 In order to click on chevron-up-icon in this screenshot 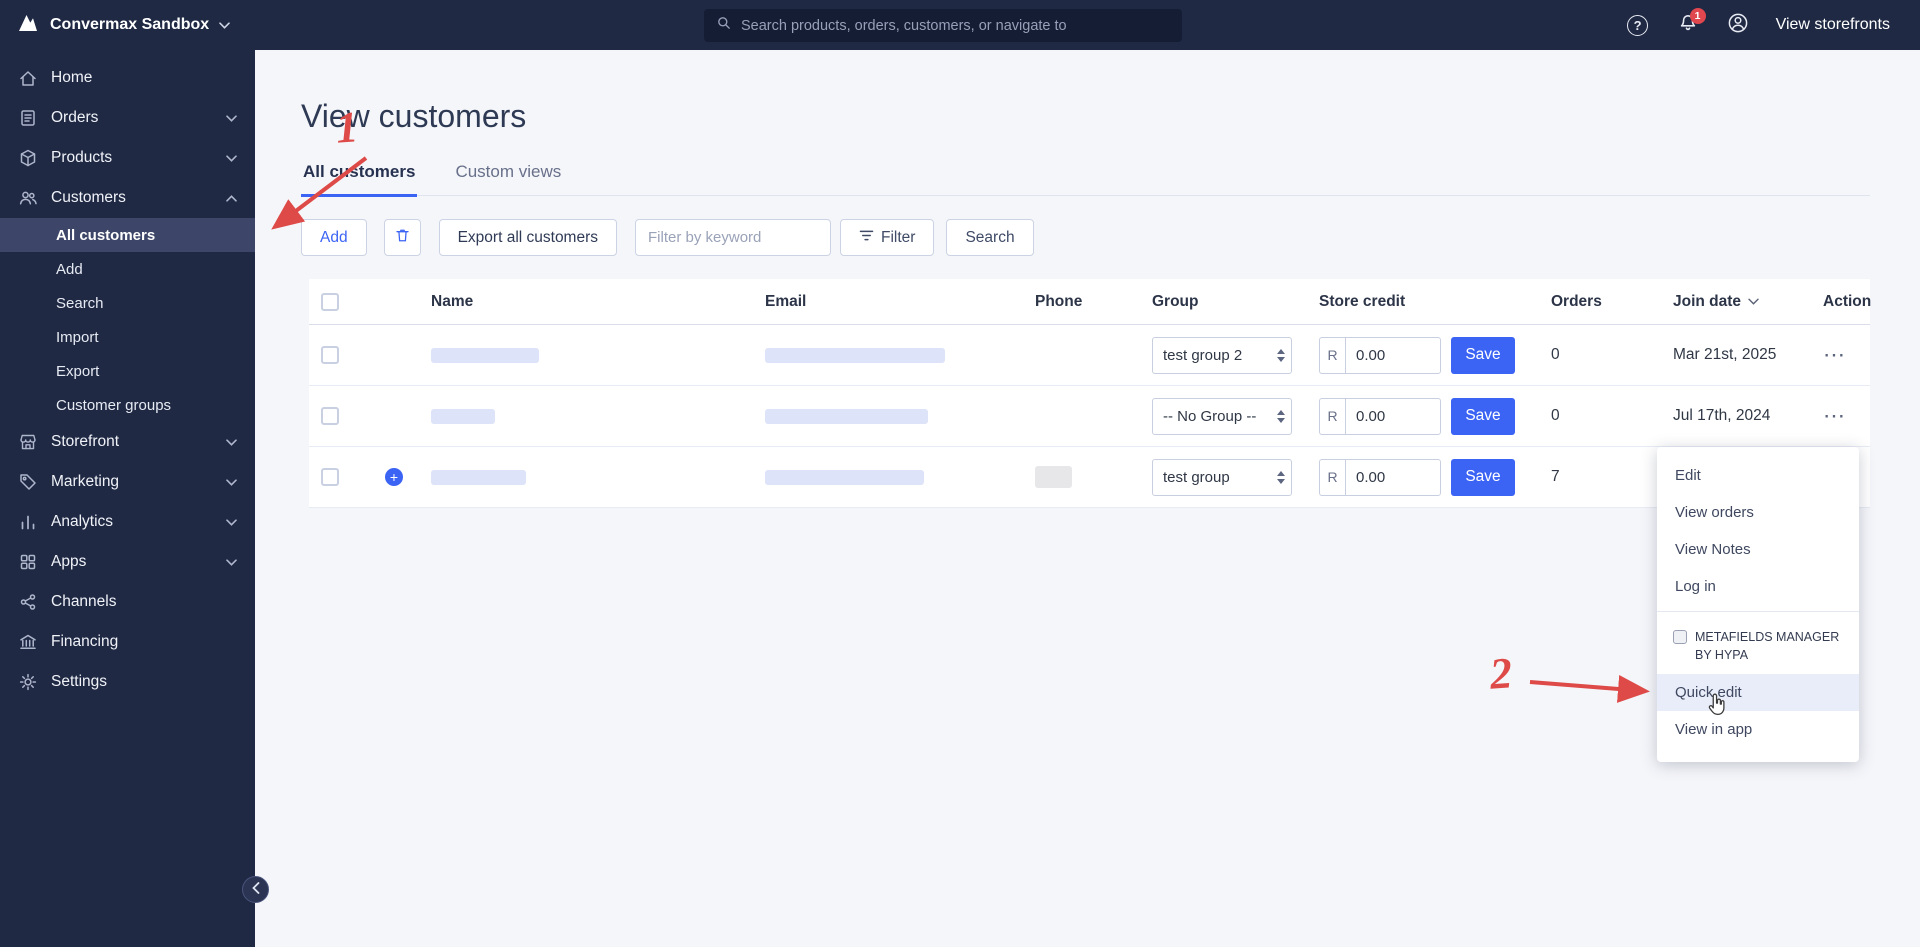, I will do `click(231, 198)`.